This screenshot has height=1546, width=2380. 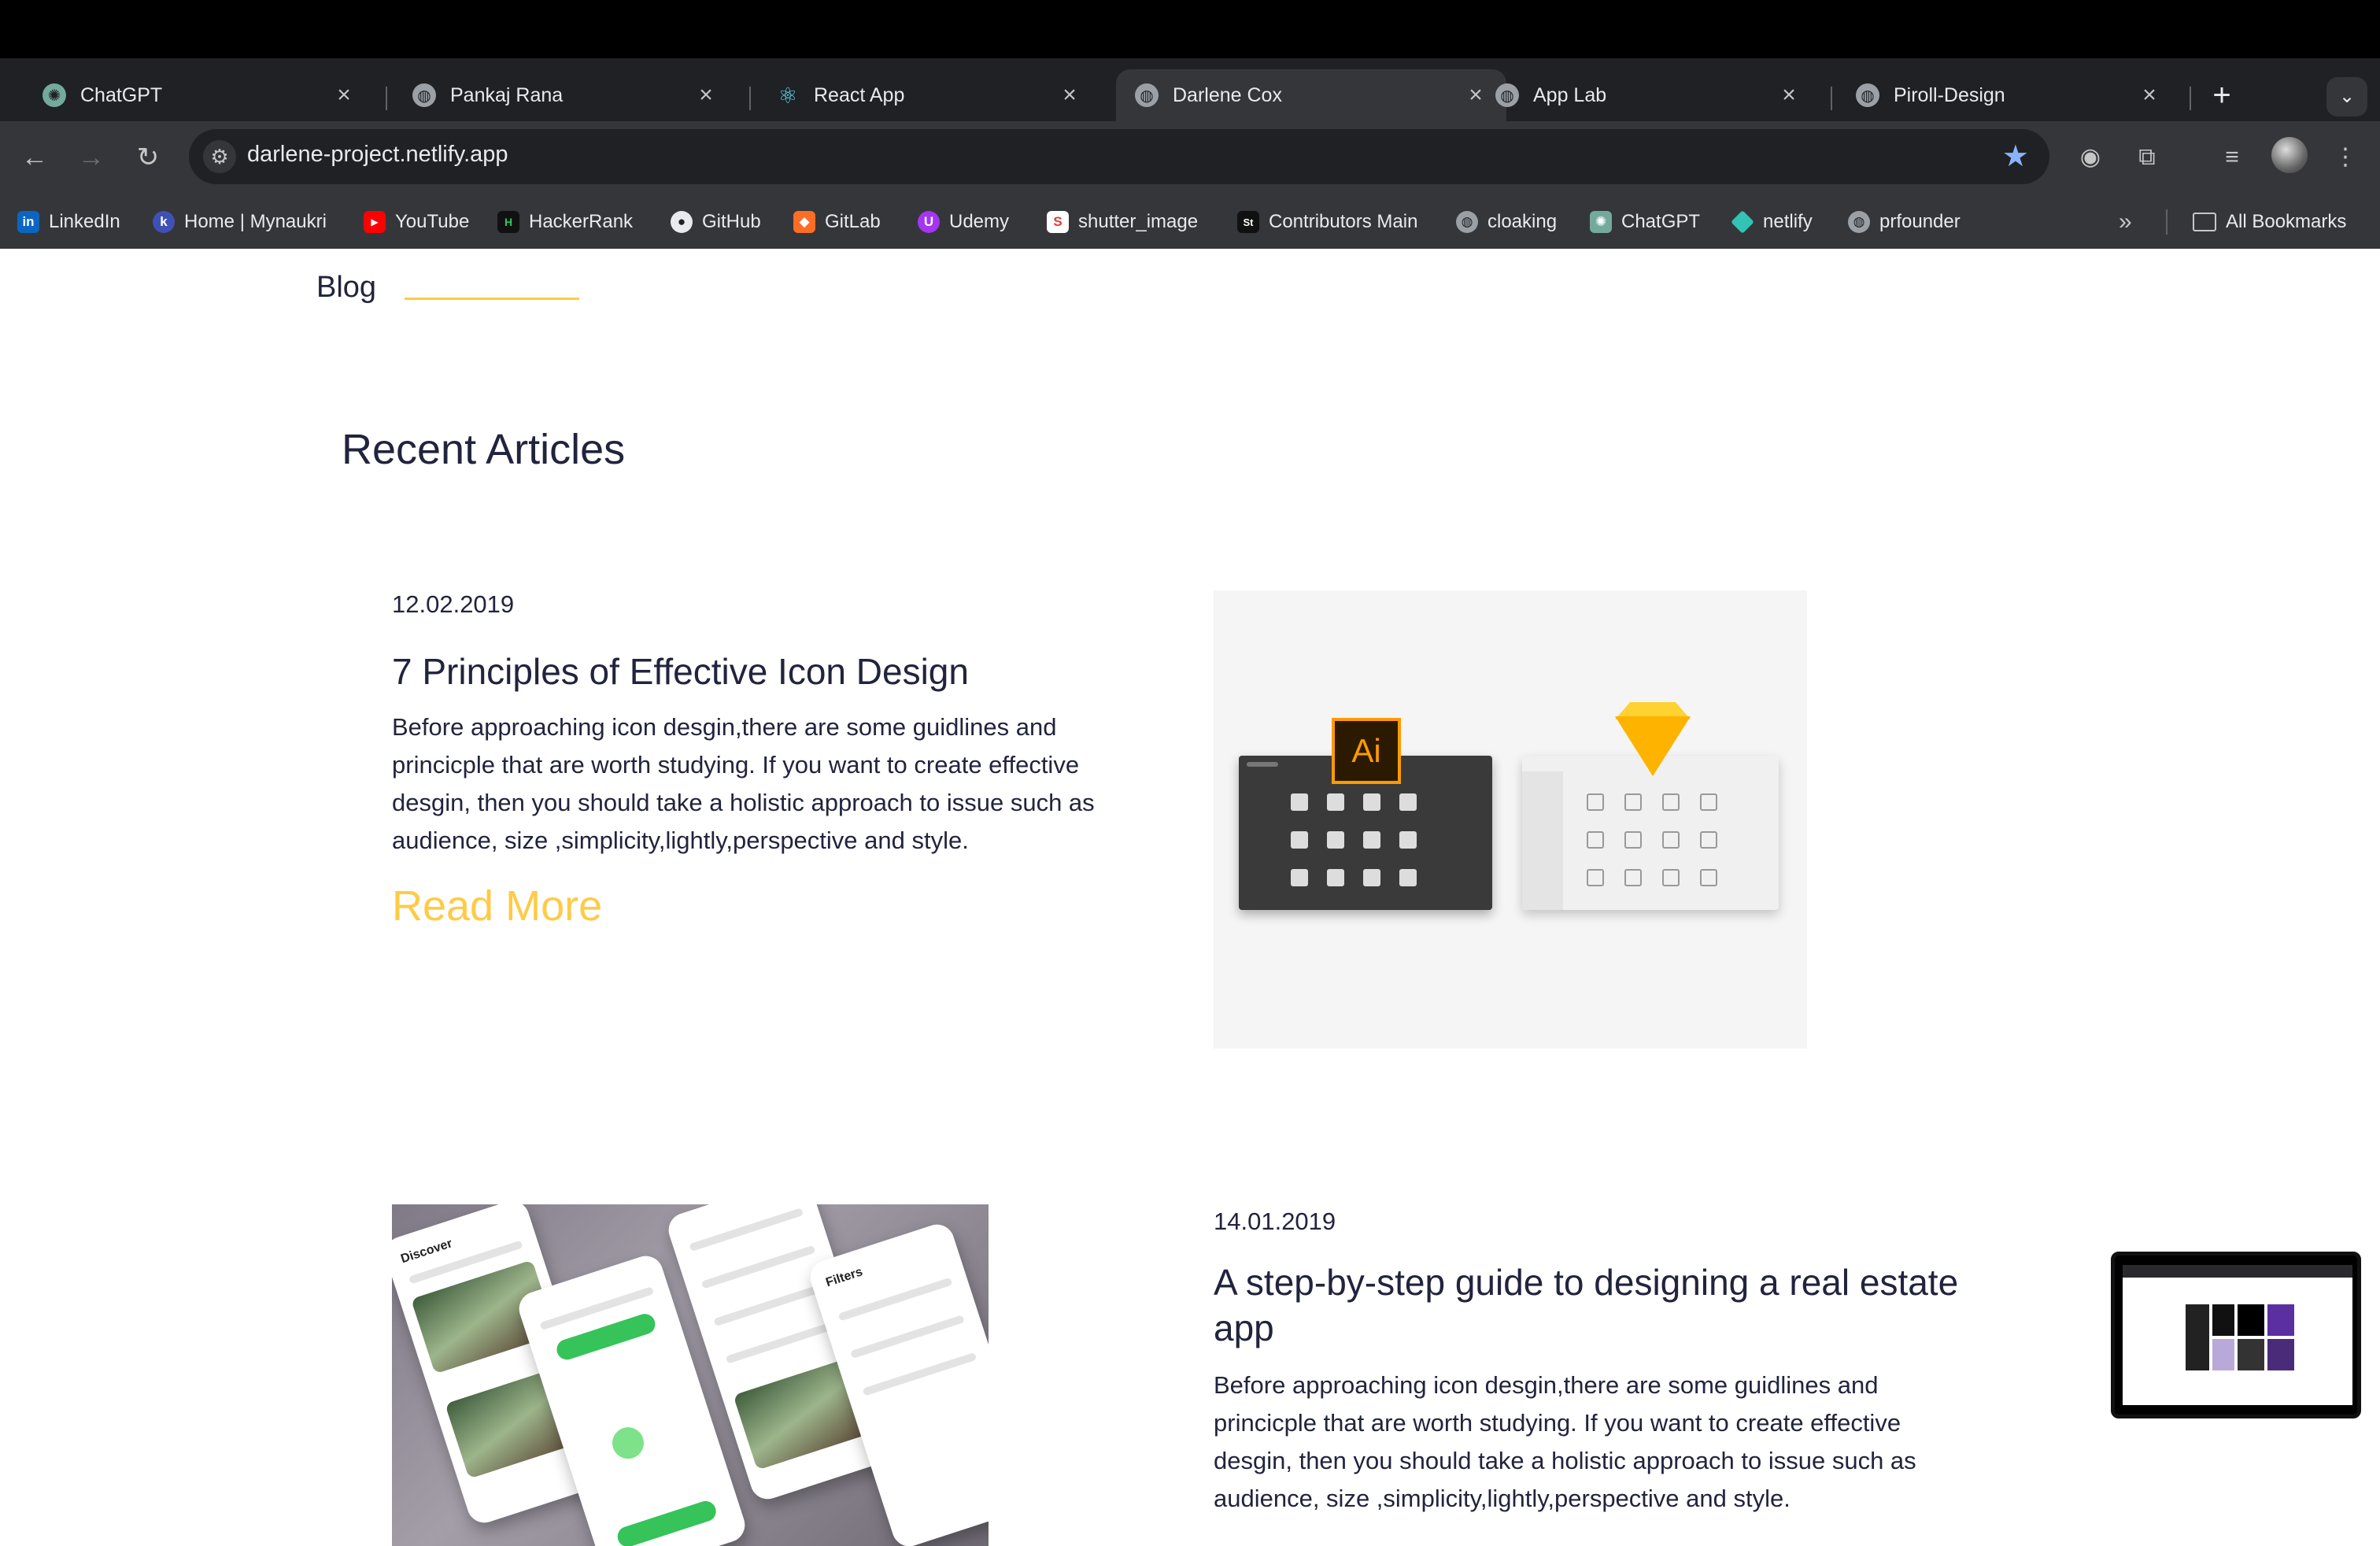 I want to click on bookmark-linkedin: in LinkedIn, so click(x=68, y=222).